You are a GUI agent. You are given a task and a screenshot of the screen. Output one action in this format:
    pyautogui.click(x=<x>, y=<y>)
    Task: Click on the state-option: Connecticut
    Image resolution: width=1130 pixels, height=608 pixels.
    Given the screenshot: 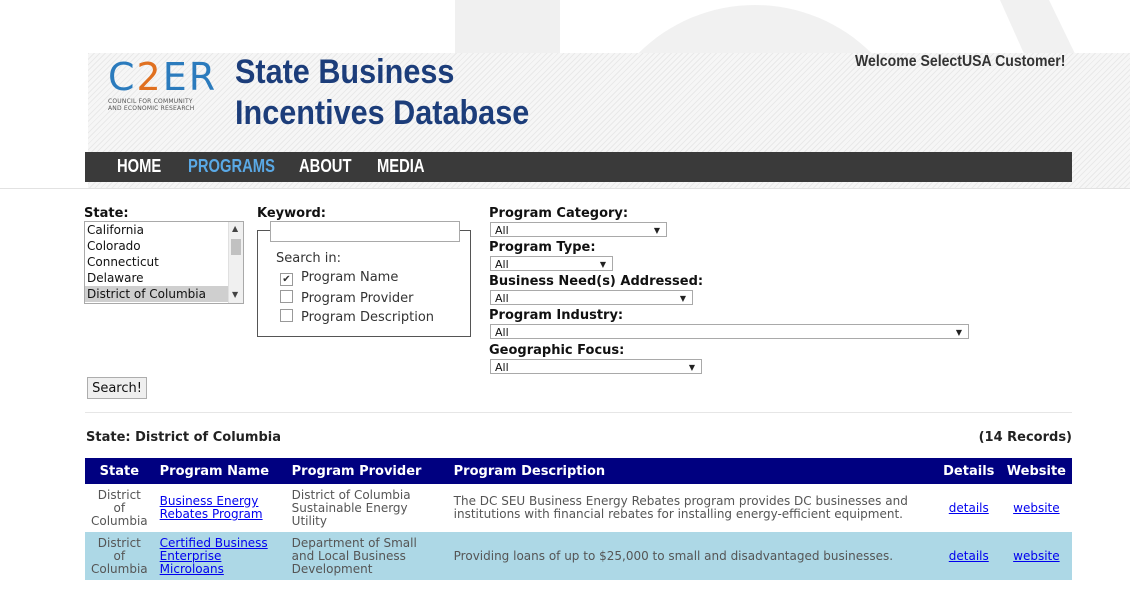 What is the action you would take?
    pyautogui.click(x=164, y=262)
    